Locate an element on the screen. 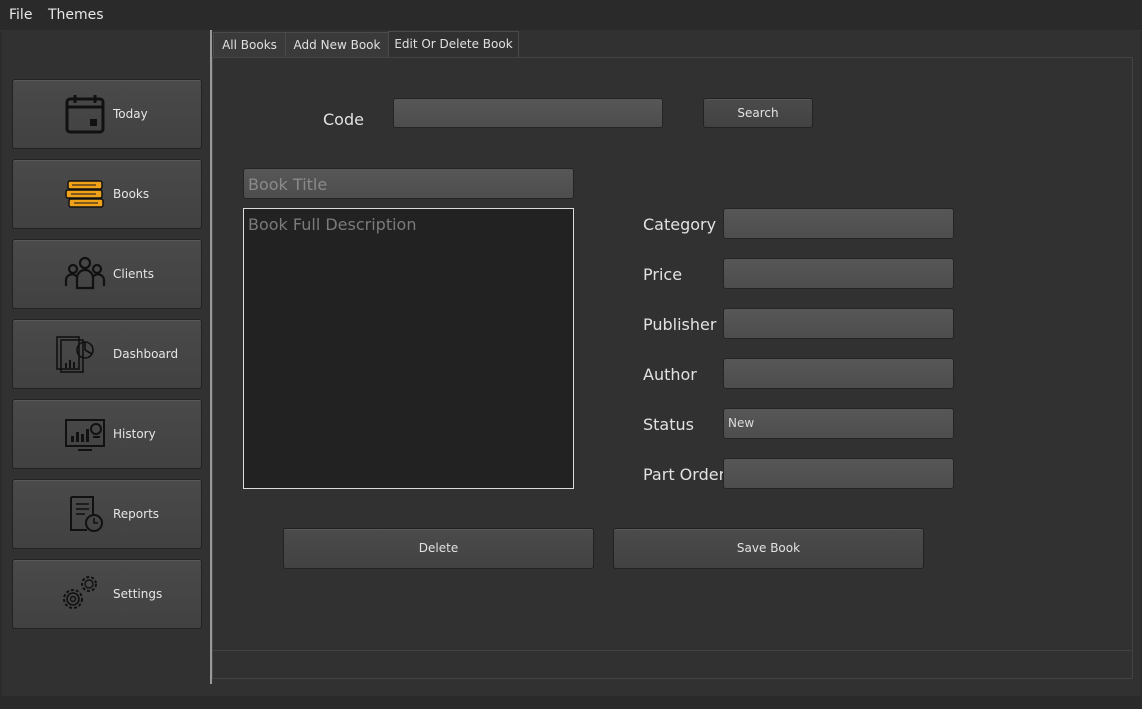 The width and height of the screenshot is (1142, 709). book-description-placeholder: Book Full Description is located at coordinates (332, 224).